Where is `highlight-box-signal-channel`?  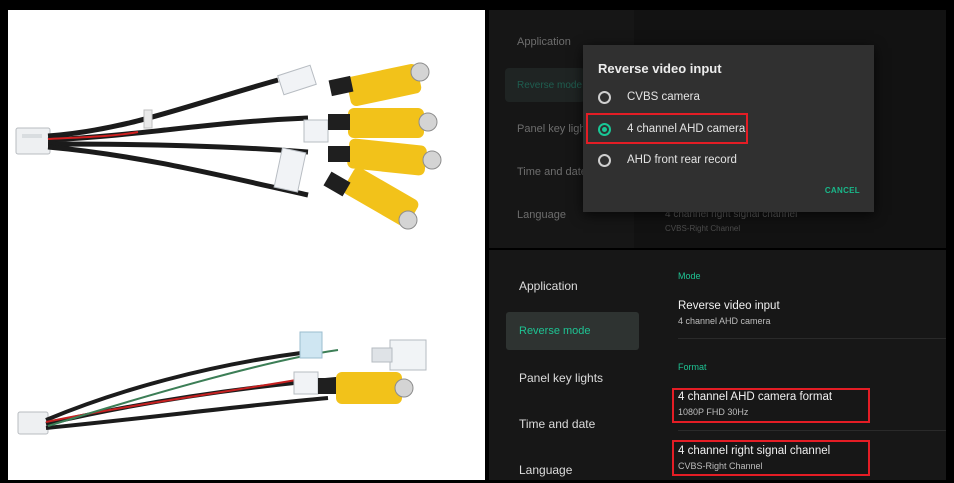
highlight-box-signal-channel is located at coordinates (771, 458).